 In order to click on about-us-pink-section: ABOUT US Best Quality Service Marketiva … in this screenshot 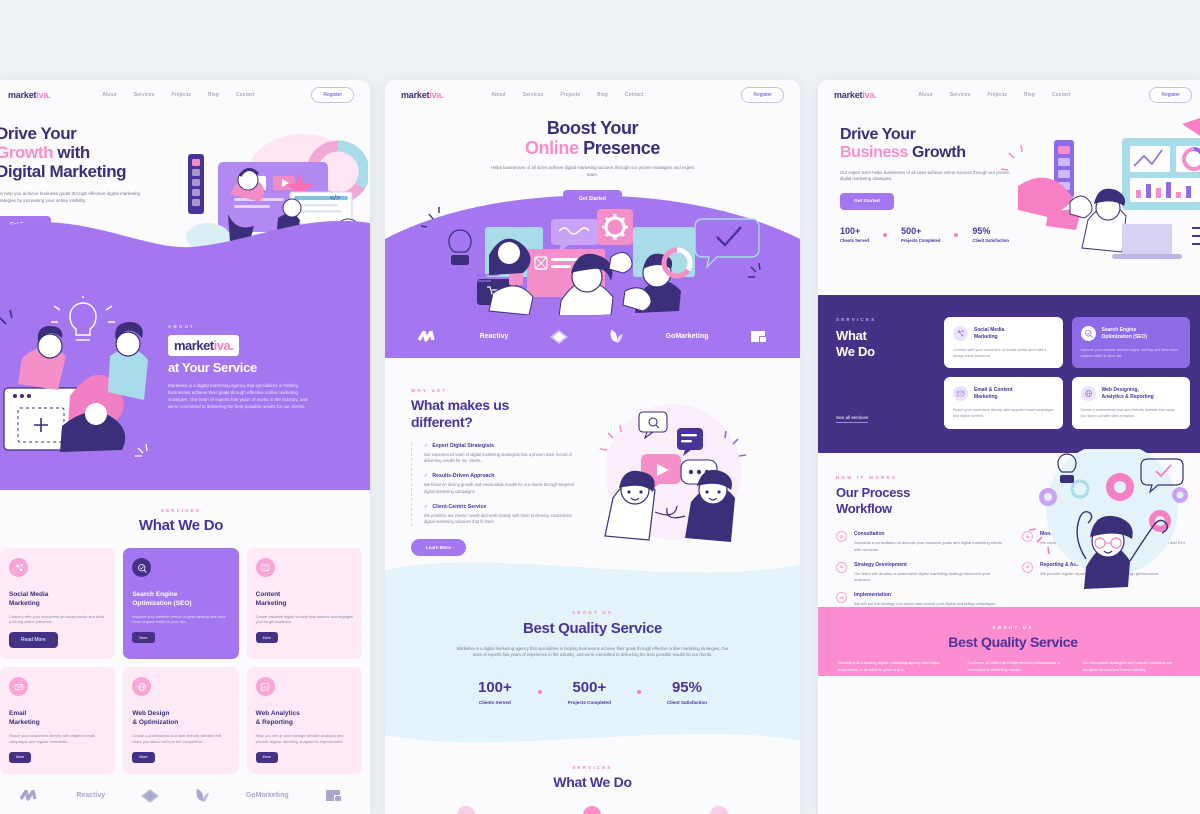, I will do `click(1009, 642)`.